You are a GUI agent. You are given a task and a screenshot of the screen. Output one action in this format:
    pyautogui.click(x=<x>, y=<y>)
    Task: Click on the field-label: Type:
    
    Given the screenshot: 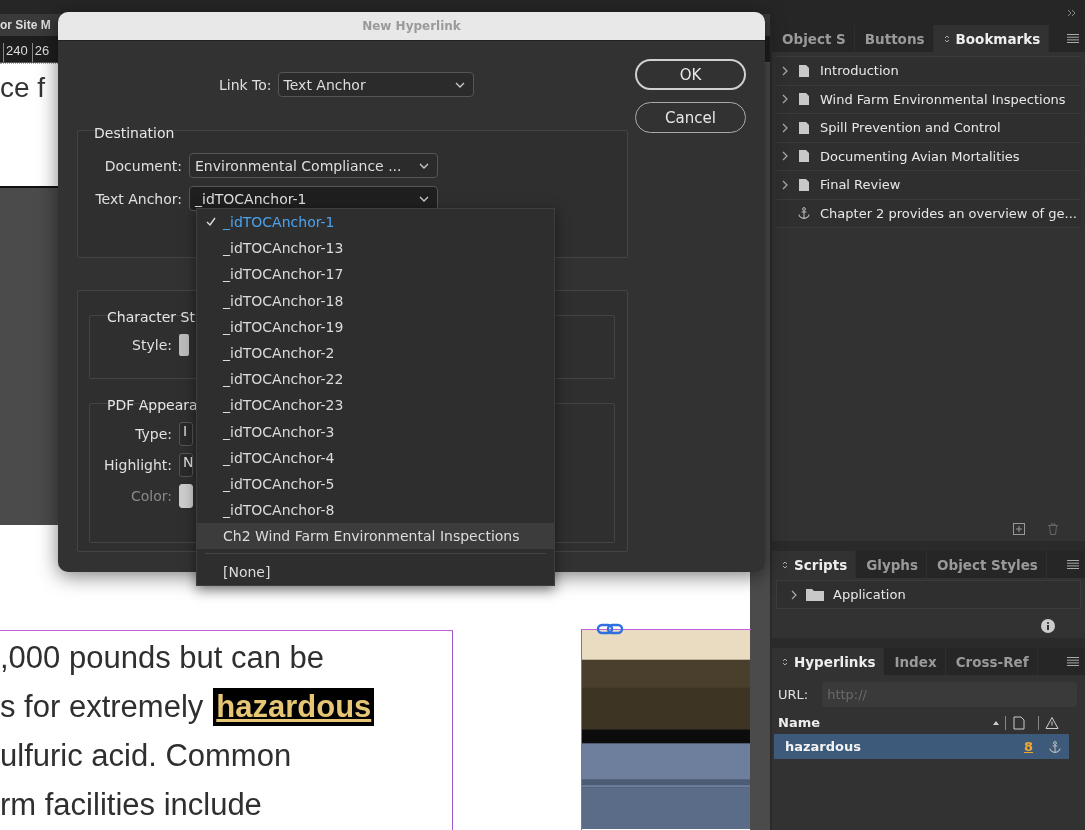 What is the action you would take?
    pyautogui.click(x=153, y=434)
    